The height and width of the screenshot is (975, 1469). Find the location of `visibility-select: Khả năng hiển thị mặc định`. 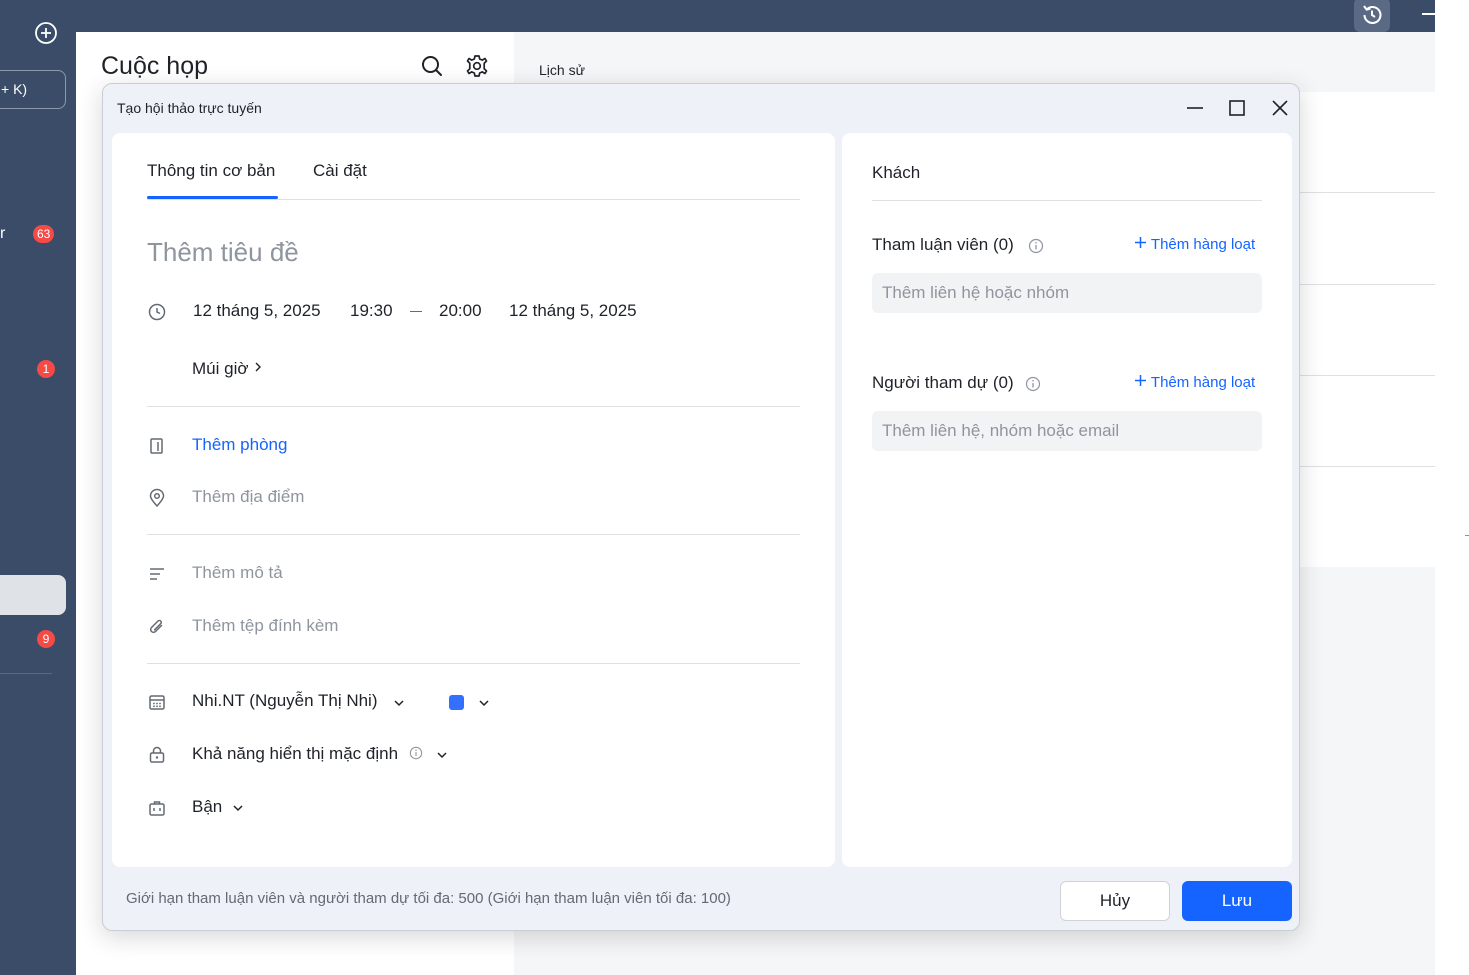

visibility-select: Khả năng hiển thị mặc định is located at coordinates (295, 754).